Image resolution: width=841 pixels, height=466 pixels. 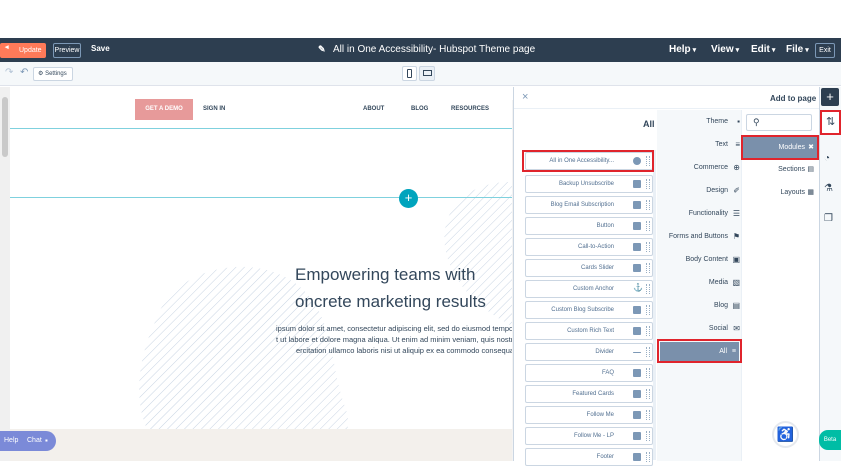 I want to click on brush-icon: ✐, so click(x=736, y=190).